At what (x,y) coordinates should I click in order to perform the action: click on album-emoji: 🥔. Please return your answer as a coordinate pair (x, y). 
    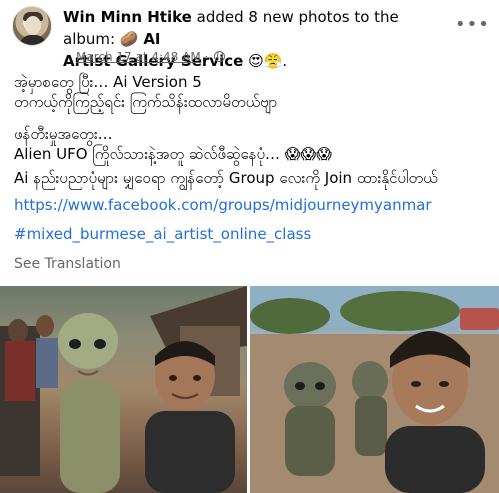
    Looking at the image, I should click on (129, 39).